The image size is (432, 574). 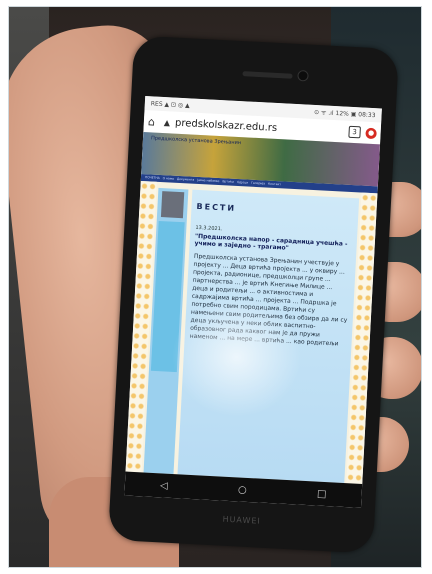 I want to click on sidebar-photo, so click(x=172, y=205).